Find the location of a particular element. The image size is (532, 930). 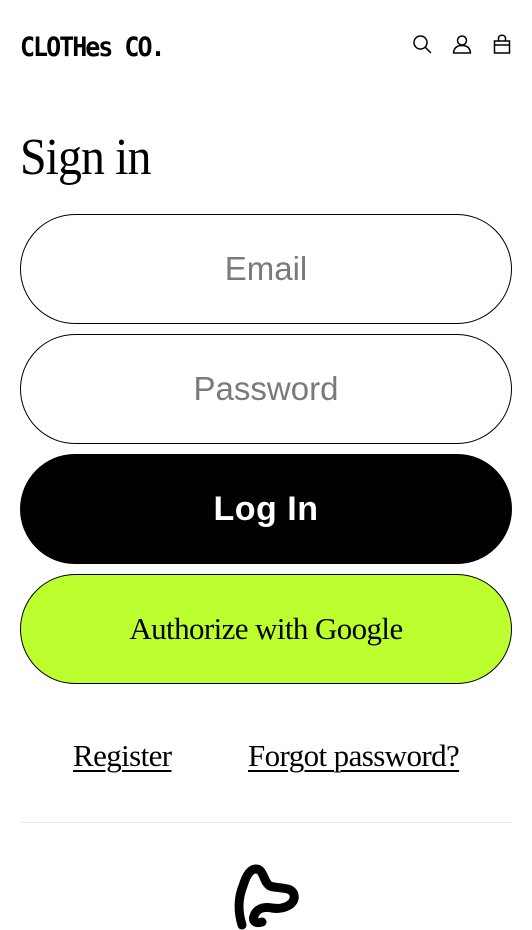

auth-links: Register Forgot password? is located at coordinates (266, 756).